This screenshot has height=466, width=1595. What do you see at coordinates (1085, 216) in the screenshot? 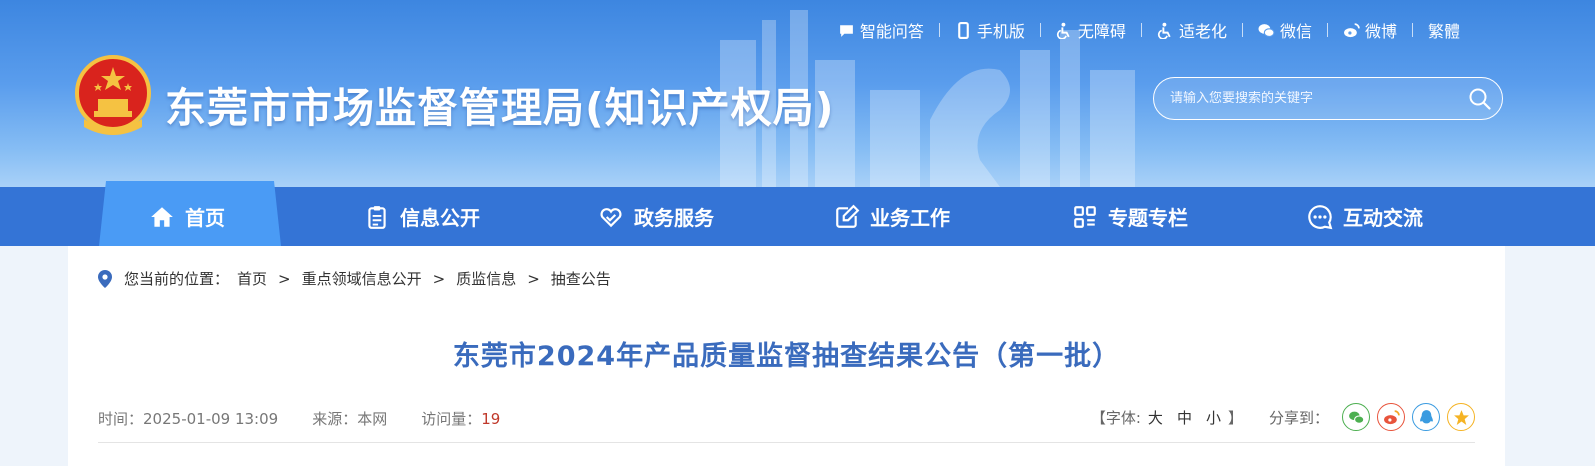
I see `grid-icon` at bounding box center [1085, 216].